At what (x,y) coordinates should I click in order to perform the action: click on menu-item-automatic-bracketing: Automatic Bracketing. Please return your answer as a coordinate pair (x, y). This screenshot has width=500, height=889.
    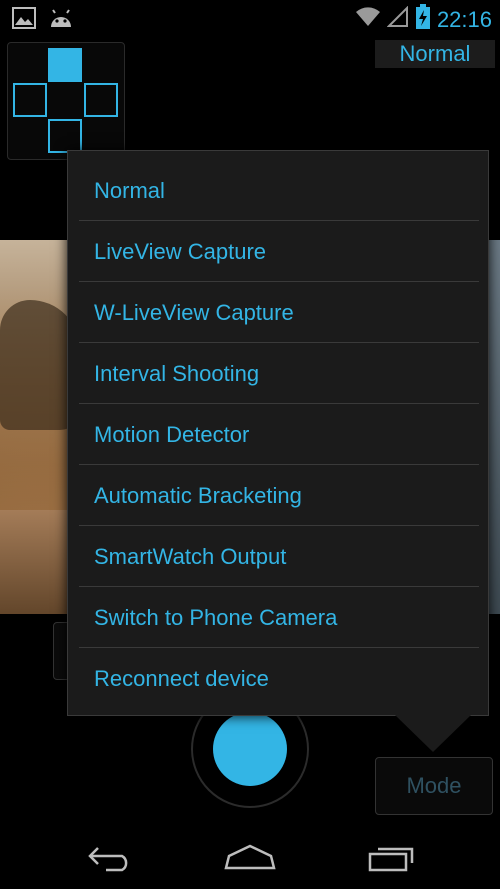
    Looking at the image, I should click on (279, 496).